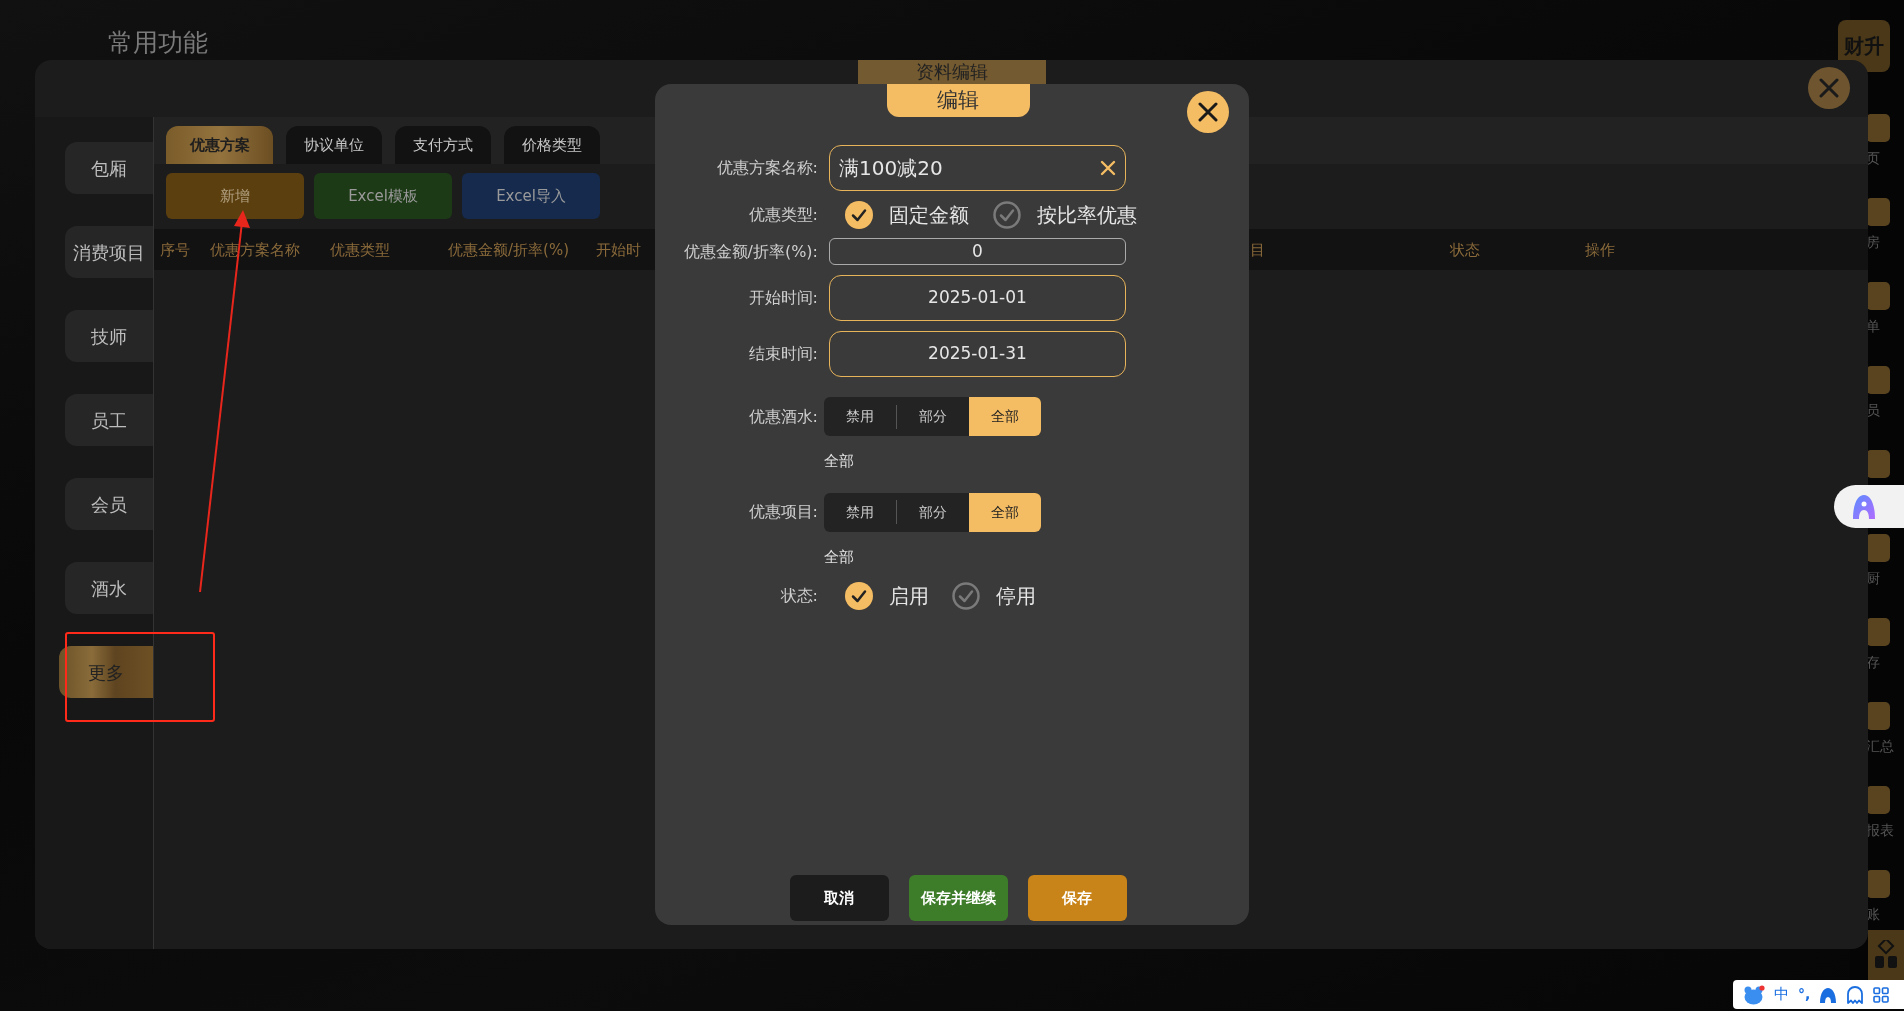  Describe the element at coordinates (977, 354) in the screenshot. I see `date-field: 2025-01-31` at that location.